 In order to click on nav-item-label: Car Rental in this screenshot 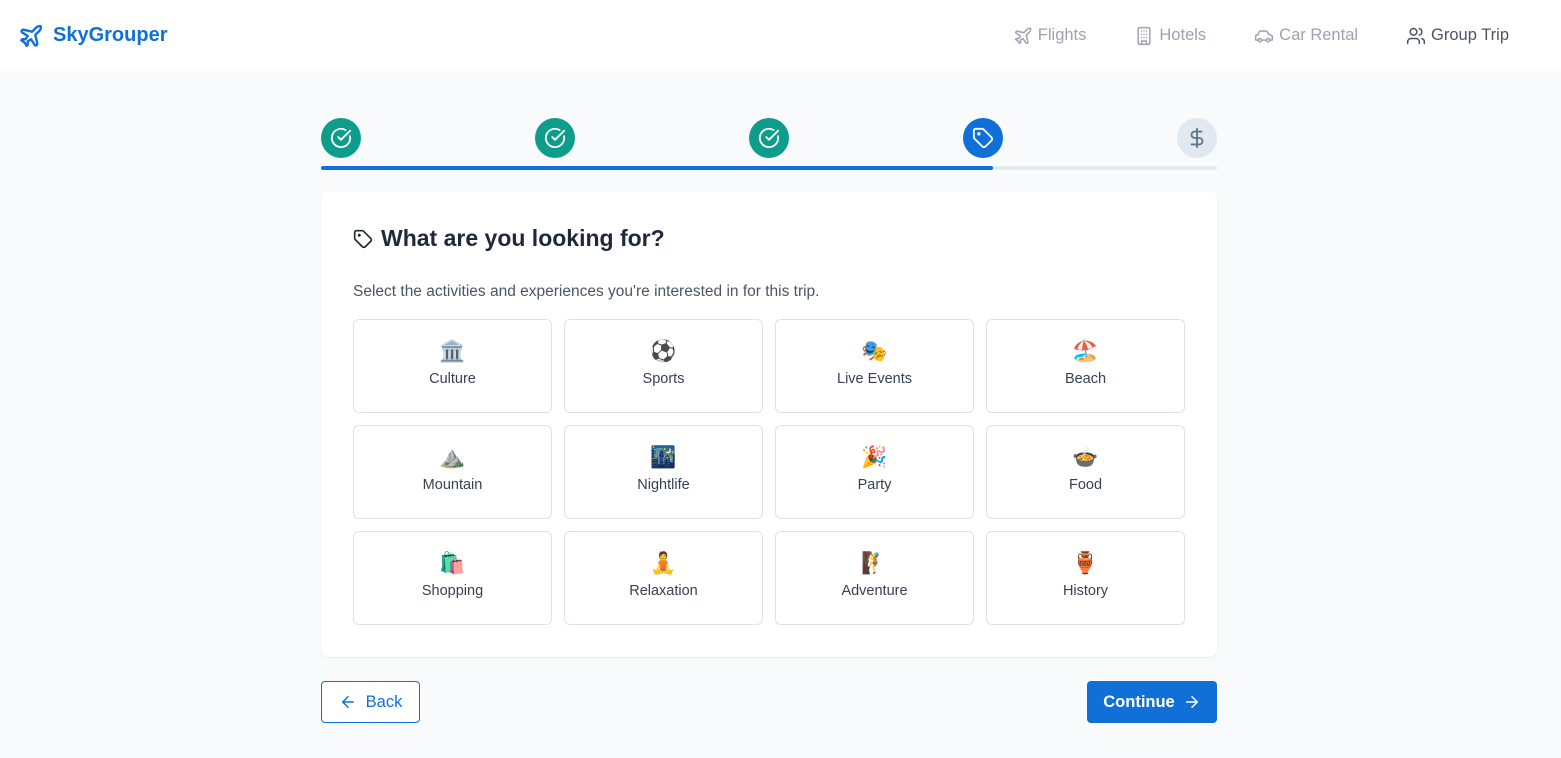, I will do `click(1319, 35)`.